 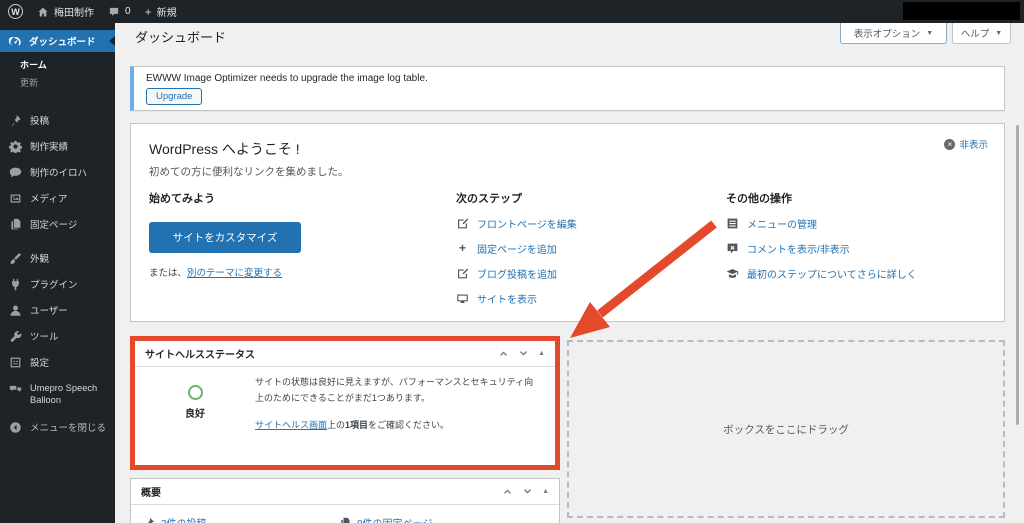 What do you see at coordinates (409, 424) in the screenshot?
I see `link-suffix: をご確認ください。` at bounding box center [409, 424].